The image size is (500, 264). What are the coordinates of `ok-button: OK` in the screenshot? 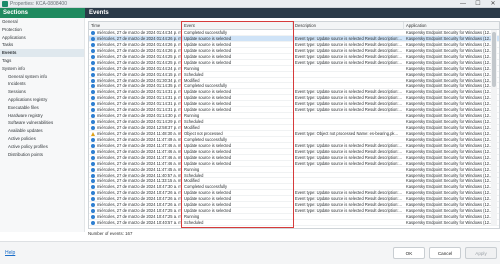 It's located at (409, 253).